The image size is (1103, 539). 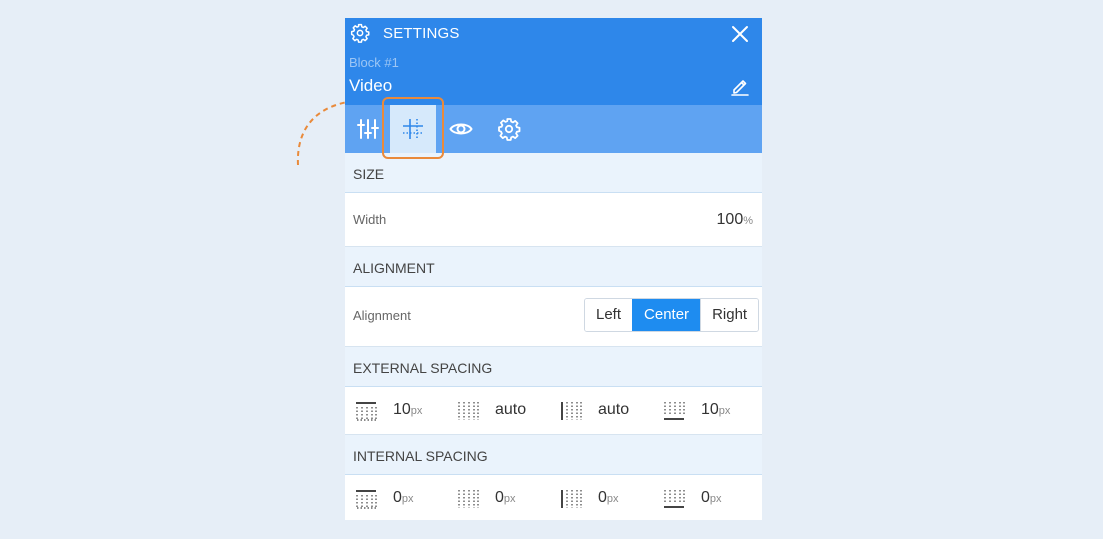 I want to click on padding-bottom-value: 0, so click(x=705, y=497).